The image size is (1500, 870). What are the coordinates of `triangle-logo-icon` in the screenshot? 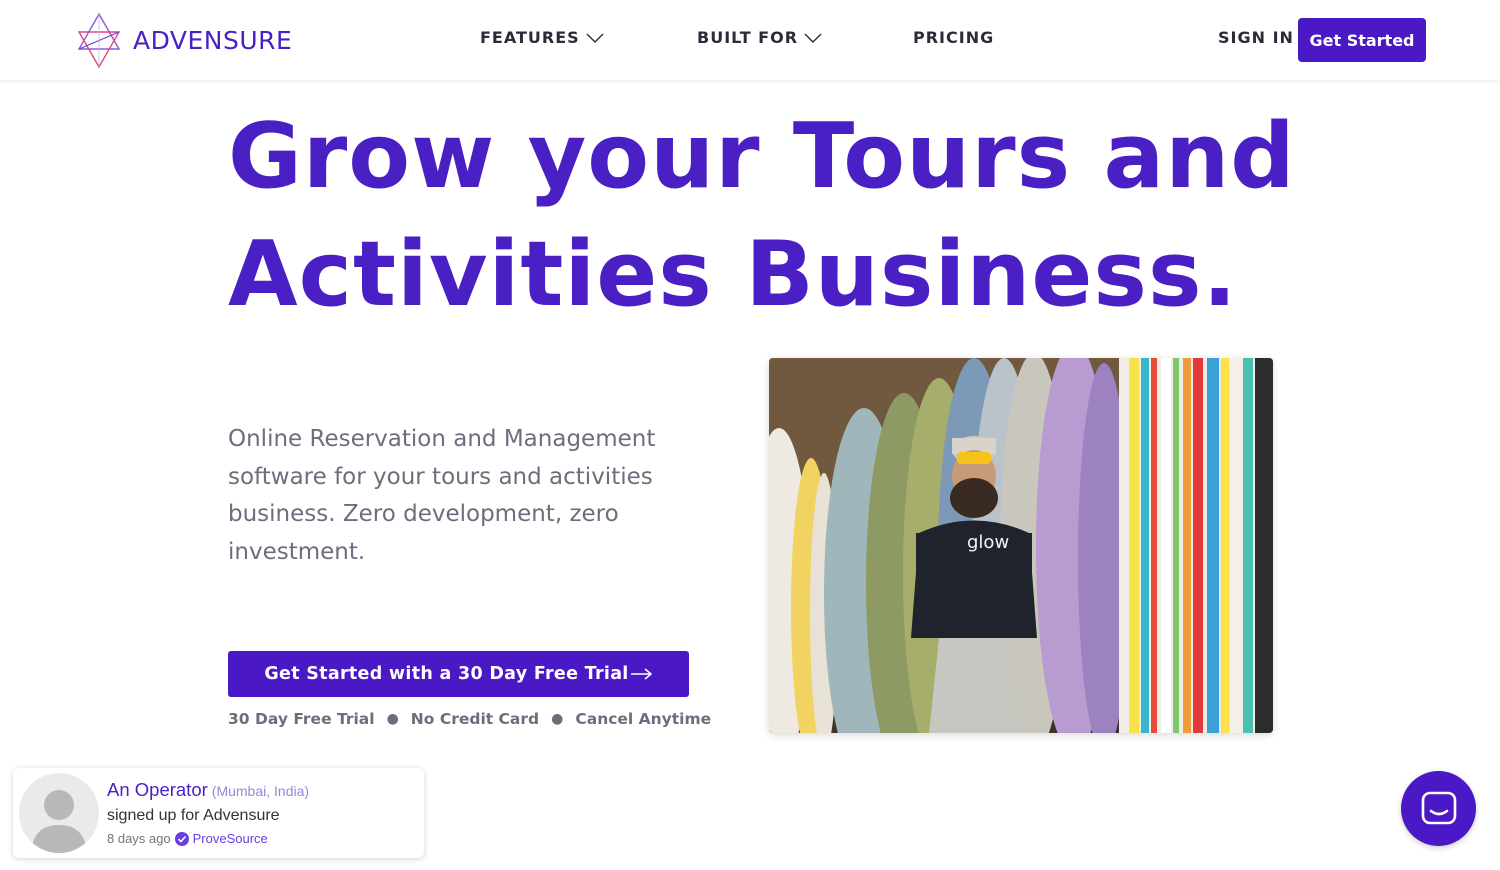 It's located at (99, 40).